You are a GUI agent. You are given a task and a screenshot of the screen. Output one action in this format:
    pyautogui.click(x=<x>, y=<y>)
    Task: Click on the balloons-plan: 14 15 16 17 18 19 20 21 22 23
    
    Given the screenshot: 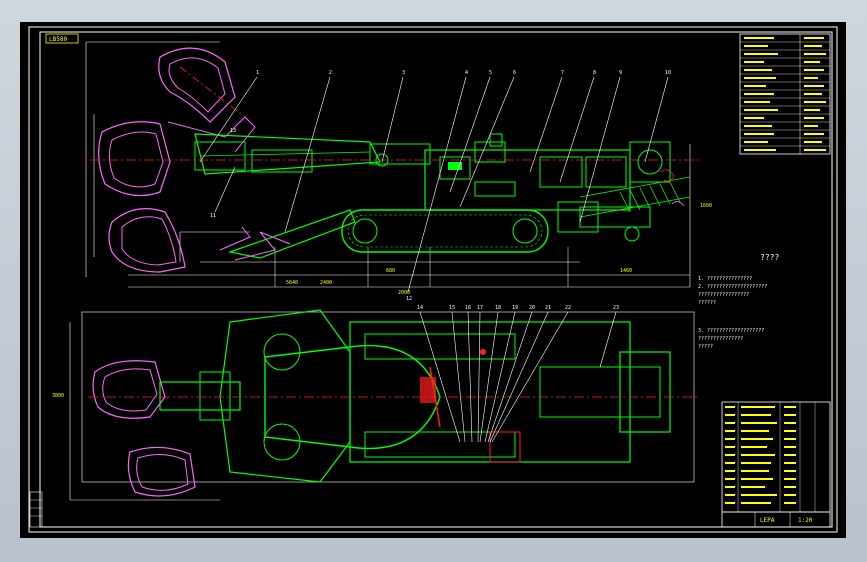 What is the action you would take?
    pyautogui.click(x=518, y=308)
    